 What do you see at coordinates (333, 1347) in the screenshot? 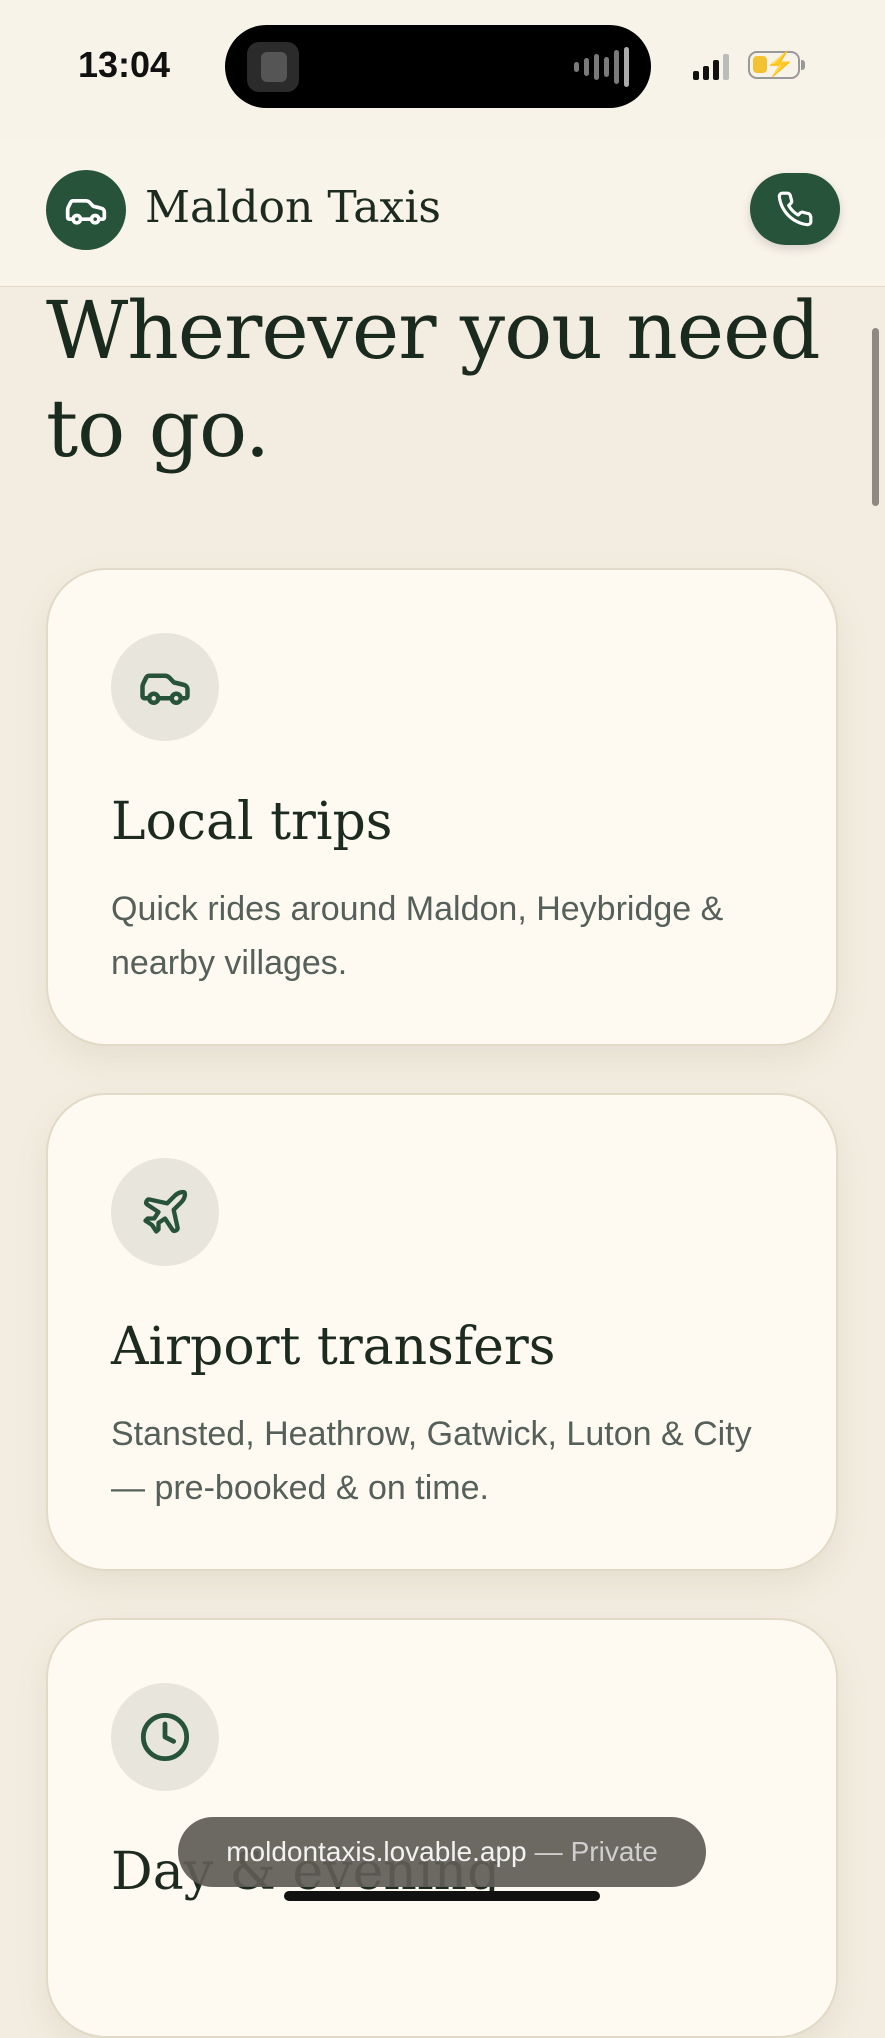
I see `service-title: Airport transfers` at bounding box center [333, 1347].